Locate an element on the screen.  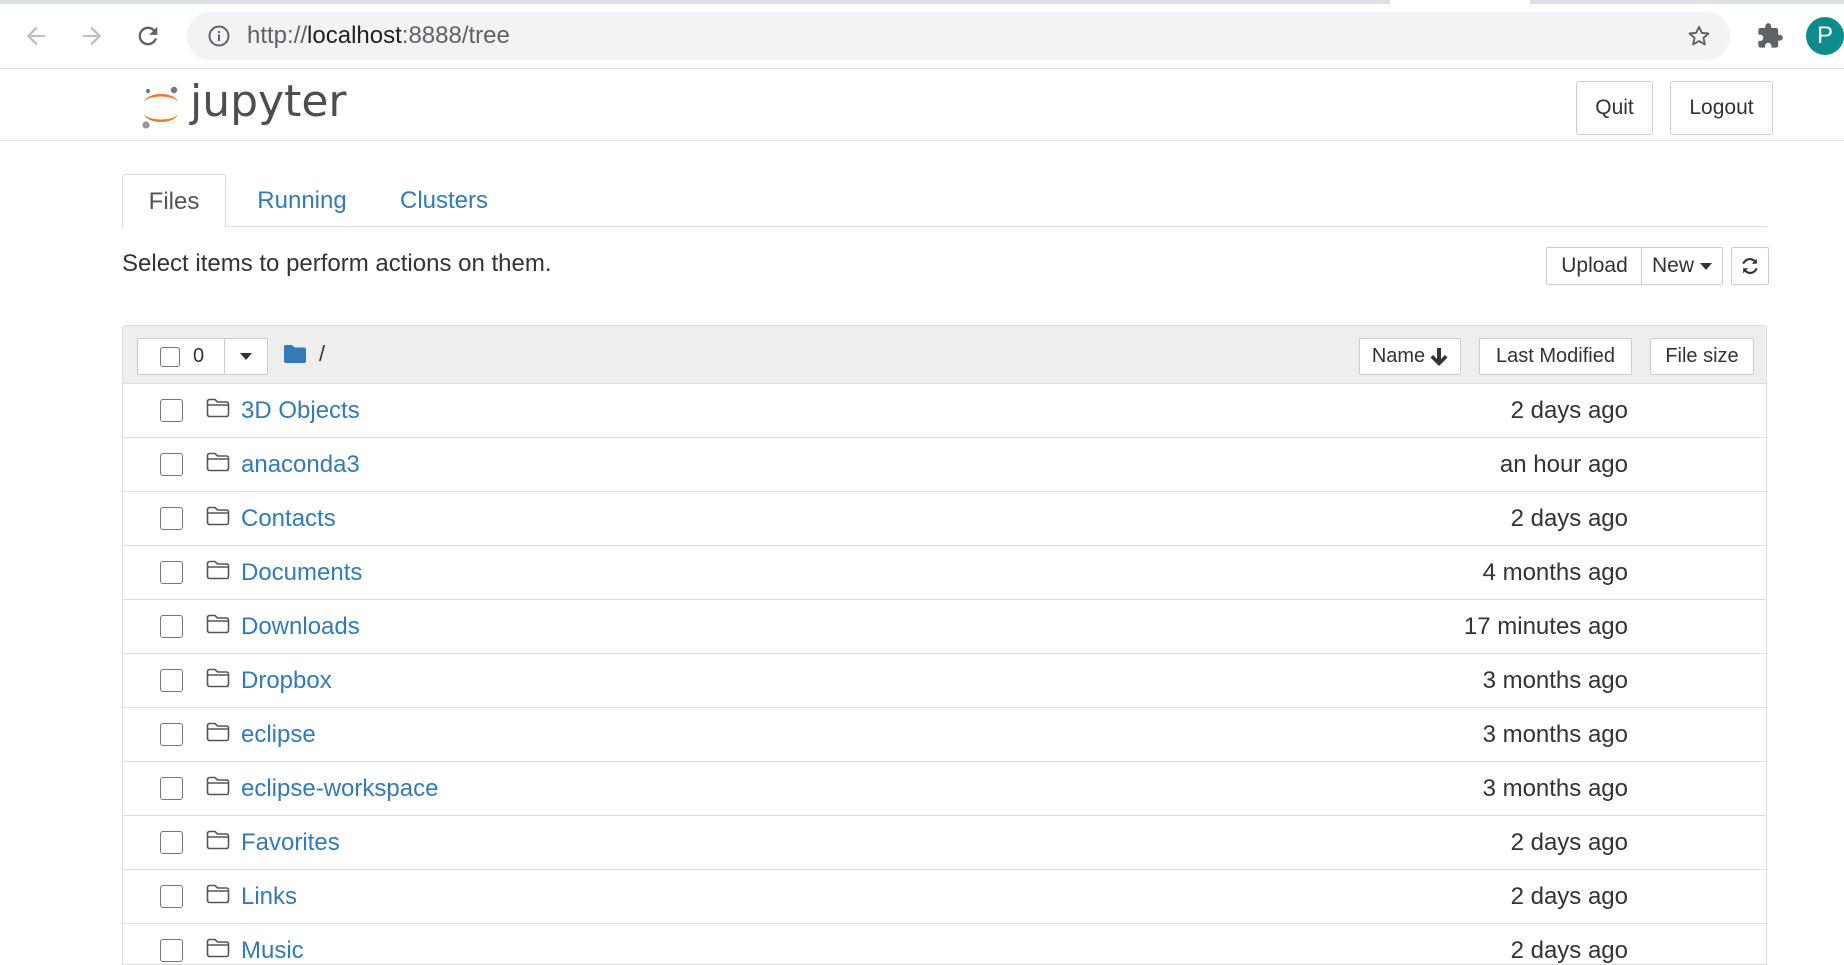
jupyter-logo: jupyter is located at coordinates (243, 106).